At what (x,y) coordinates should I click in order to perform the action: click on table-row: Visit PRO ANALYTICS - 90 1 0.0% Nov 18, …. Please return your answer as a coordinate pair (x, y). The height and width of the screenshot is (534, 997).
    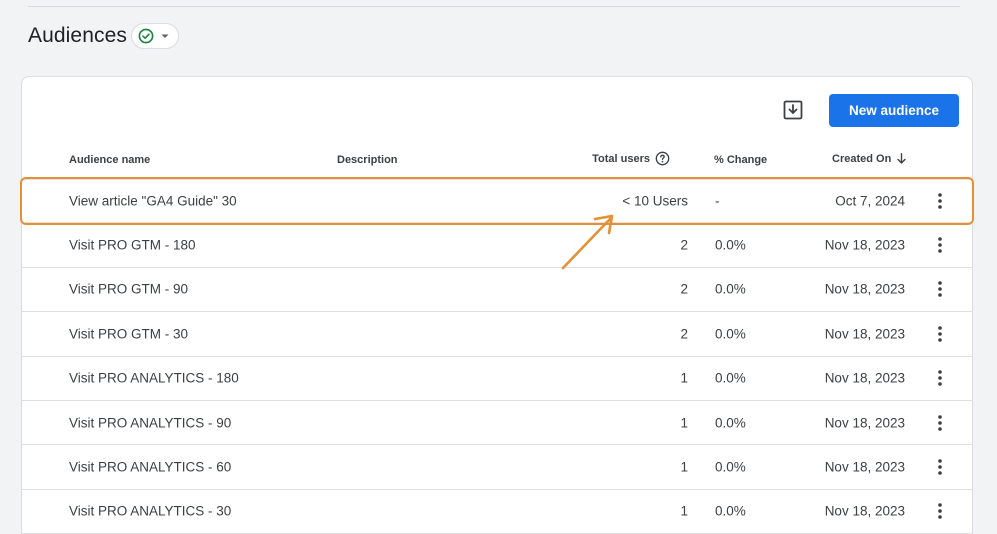
    Looking at the image, I should click on (497, 423).